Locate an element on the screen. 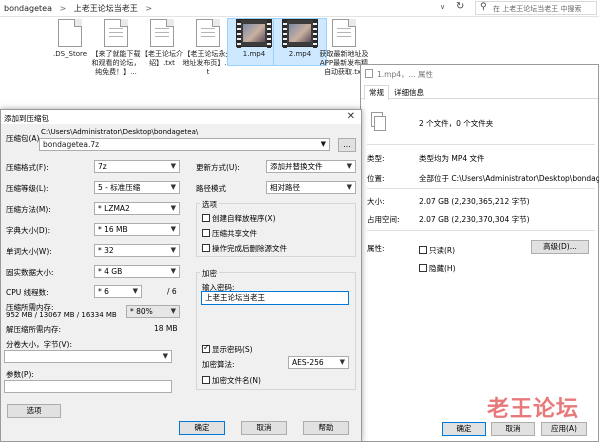 Image resolution: width=599 pixels, height=442 pixels. location-label: 位置: is located at coordinates (376, 178).